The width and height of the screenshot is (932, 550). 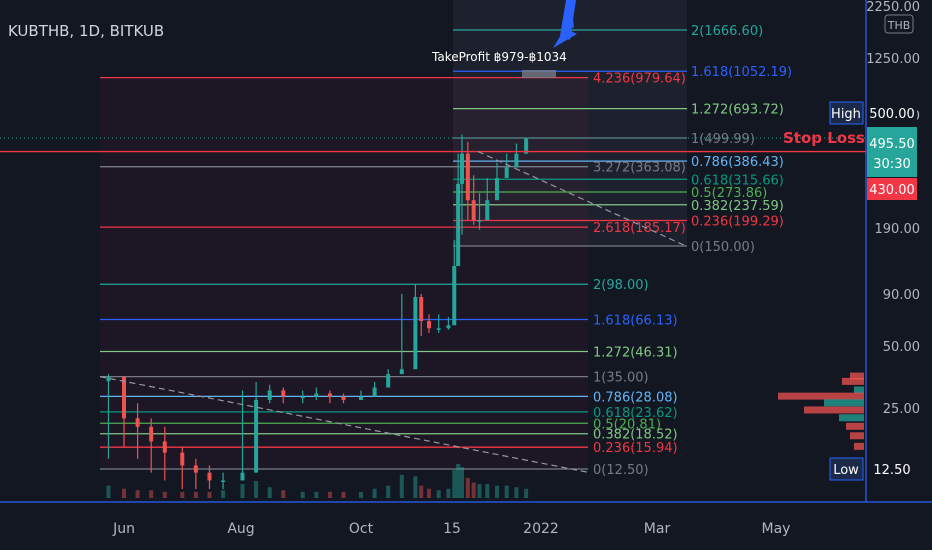 I want to click on high-badge-label: High, so click(x=846, y=114).